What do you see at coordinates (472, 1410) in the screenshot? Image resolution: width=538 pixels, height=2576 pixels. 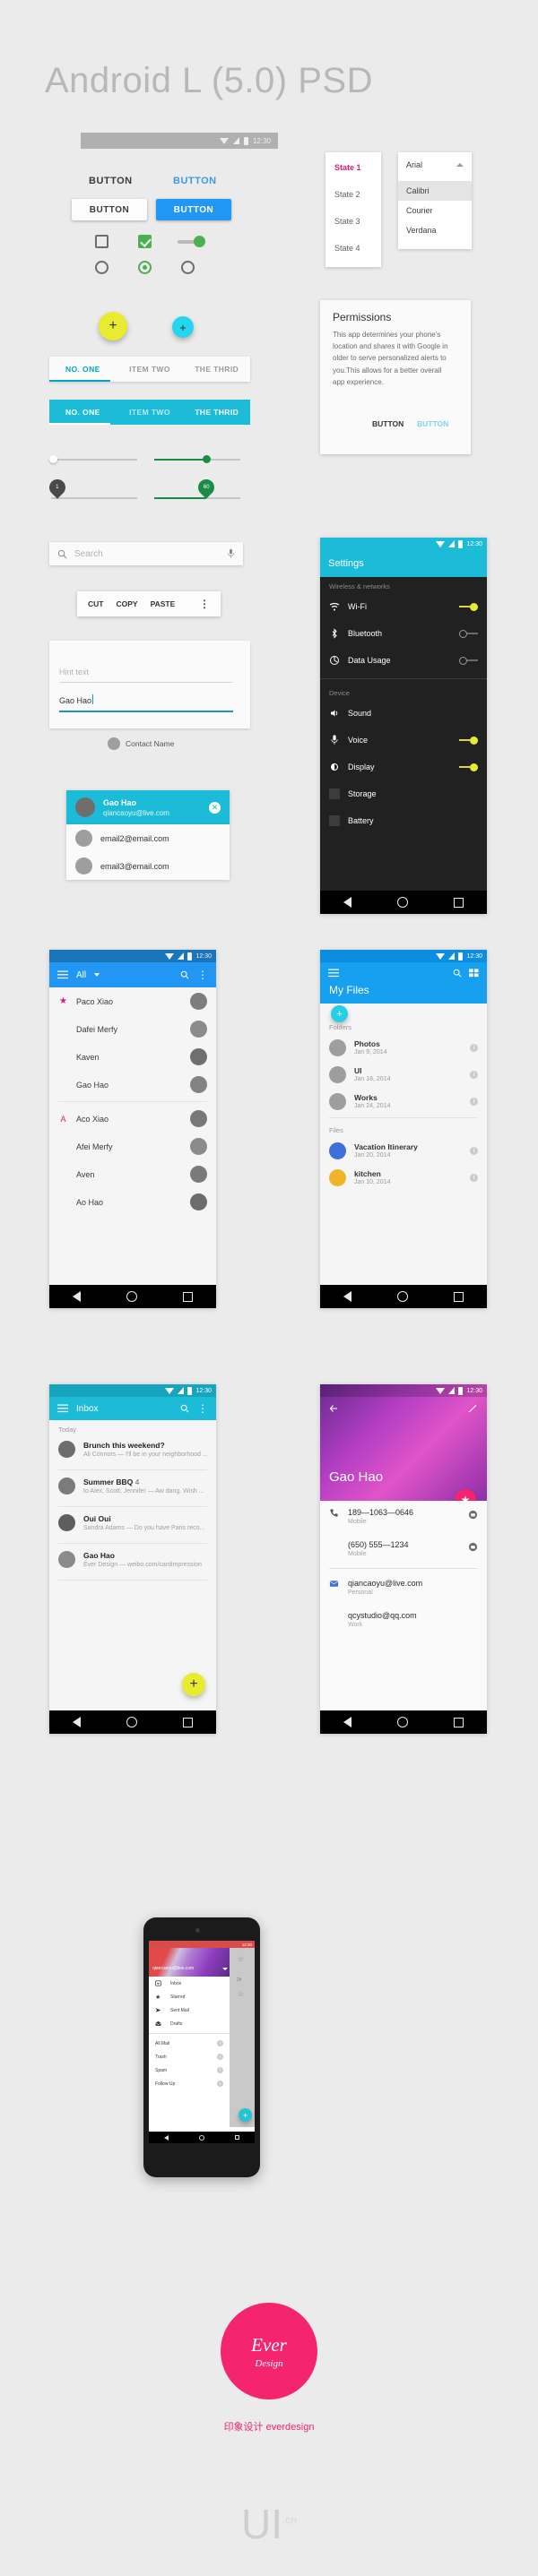 I see `pencil-icon` at bounding box center [472, 1410].